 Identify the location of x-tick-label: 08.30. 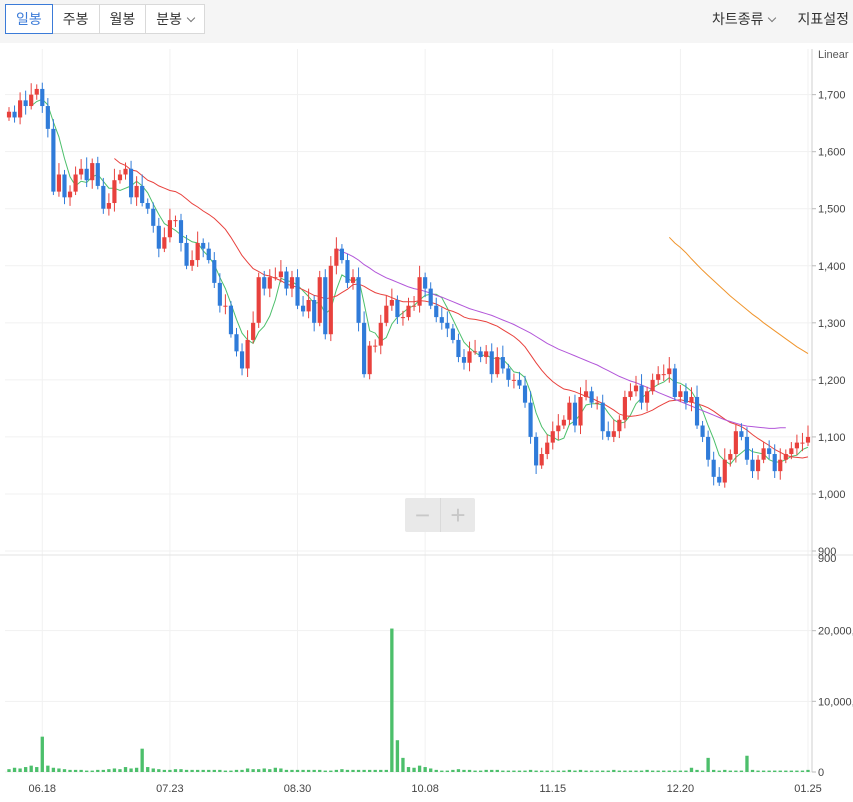
(298, 789).